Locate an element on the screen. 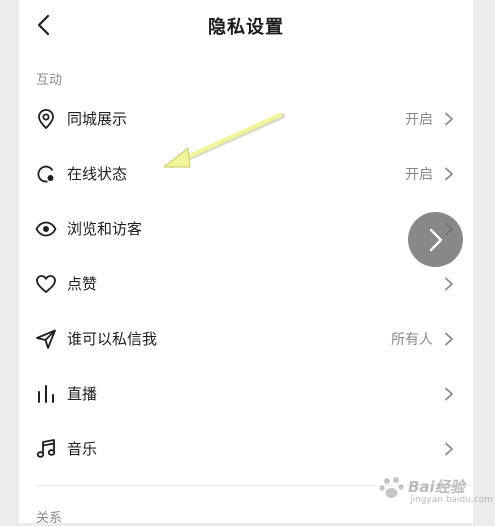 The height and width of the screenshot is (526, 495). setting-label: 在线状态 is located at coordinates (97, 174).